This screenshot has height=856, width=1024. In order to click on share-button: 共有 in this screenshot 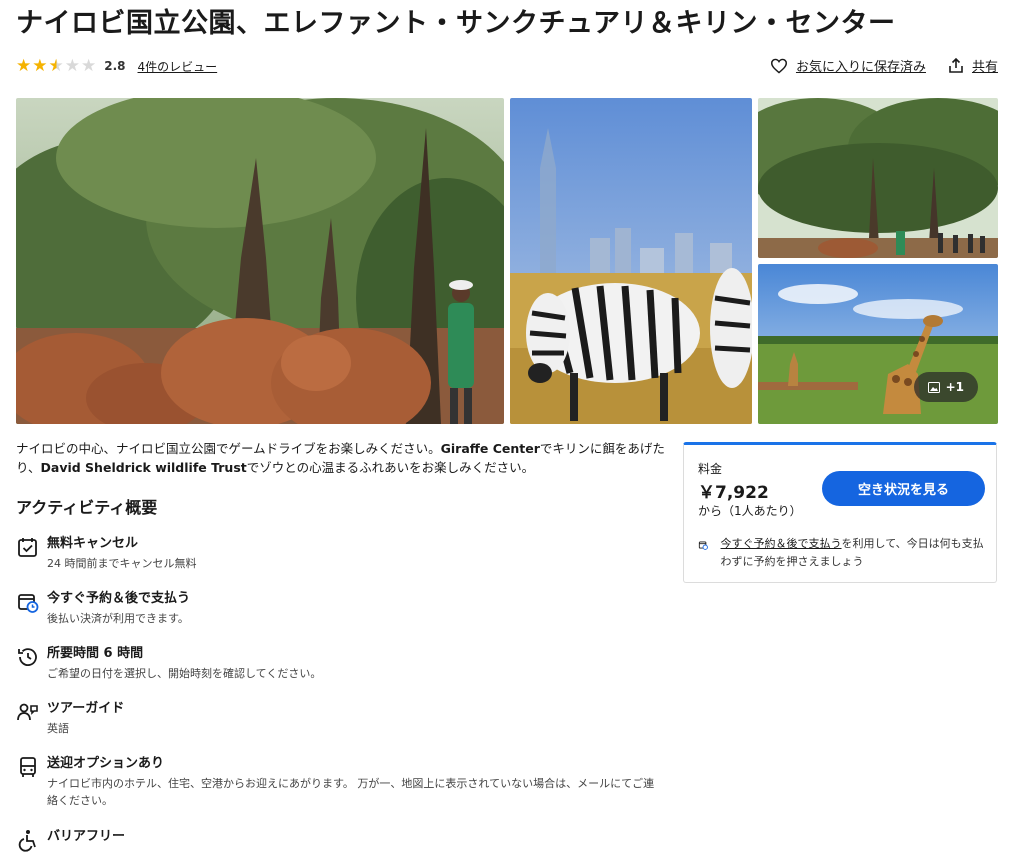, I will do `click(973, 65)`.